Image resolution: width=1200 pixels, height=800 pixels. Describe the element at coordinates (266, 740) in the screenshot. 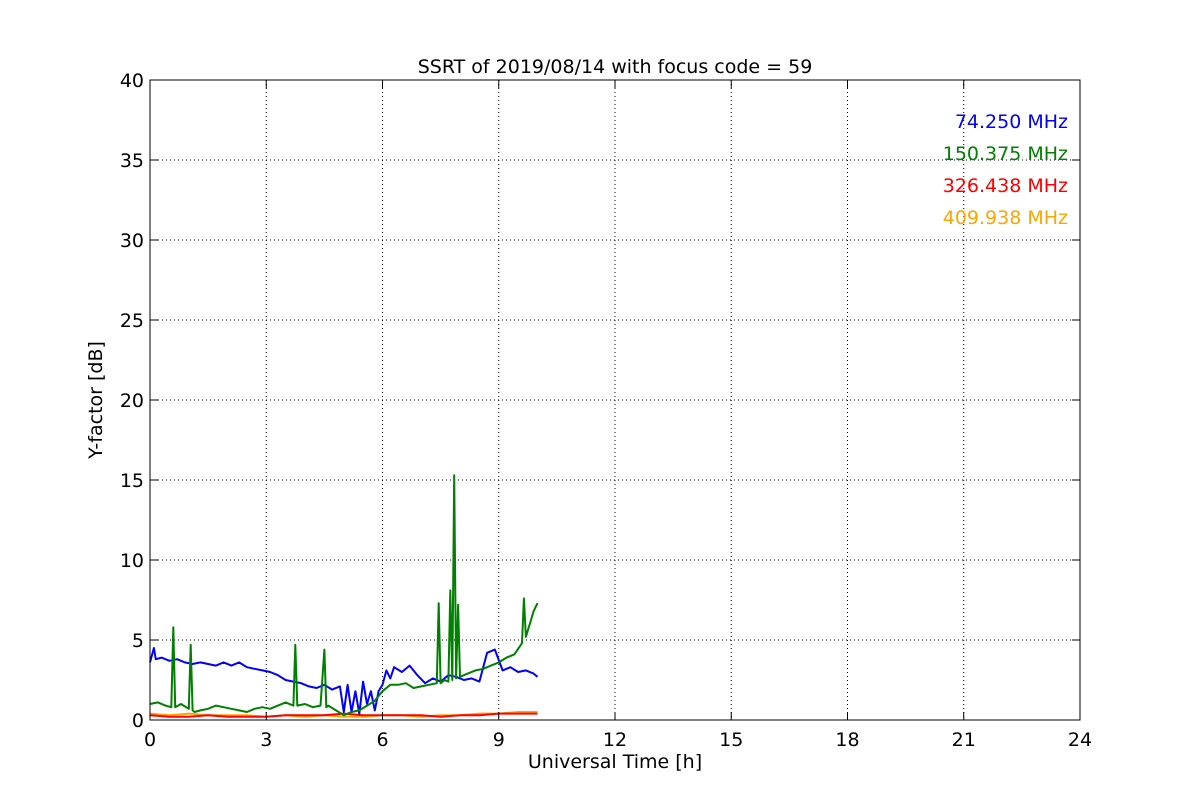

I see `x-tick-label: 3` at that location.